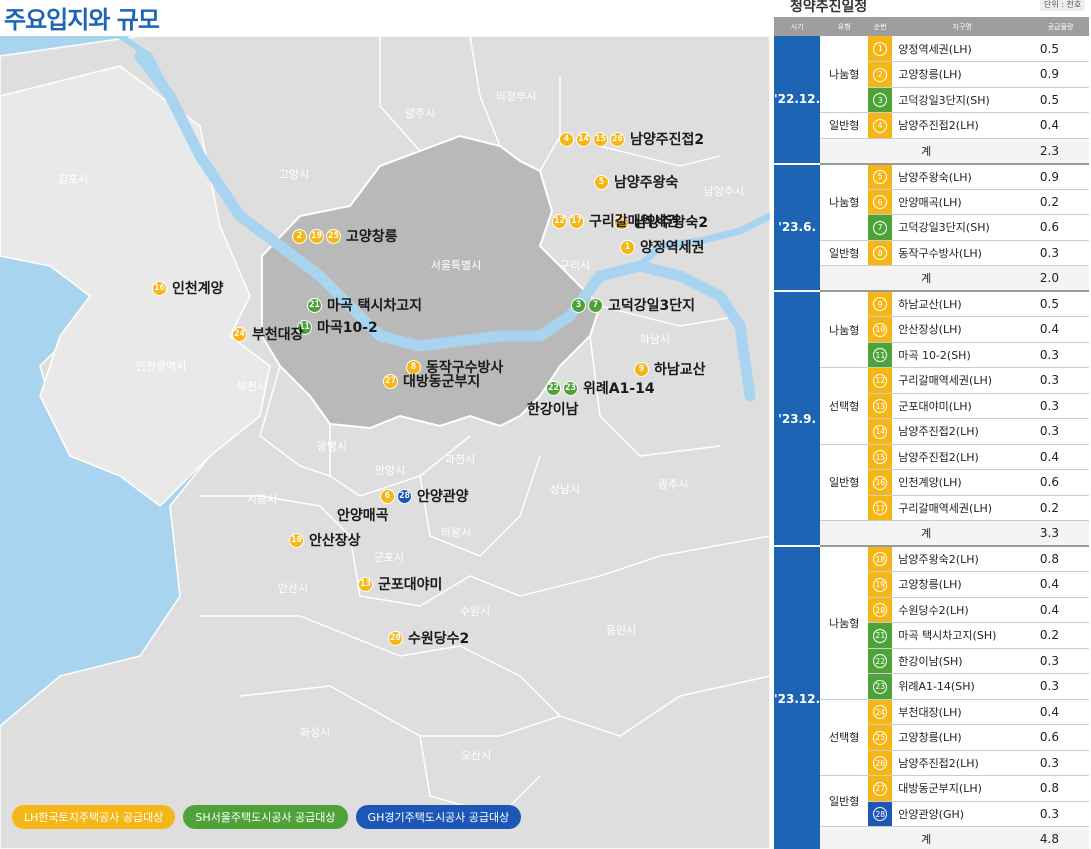 The height and width of the screenshot is (849, 1091). Describe the element at coordinates (962, 227) in the screenshot. I see `district-cell: 고덕강일3단지(SH)` at that location.